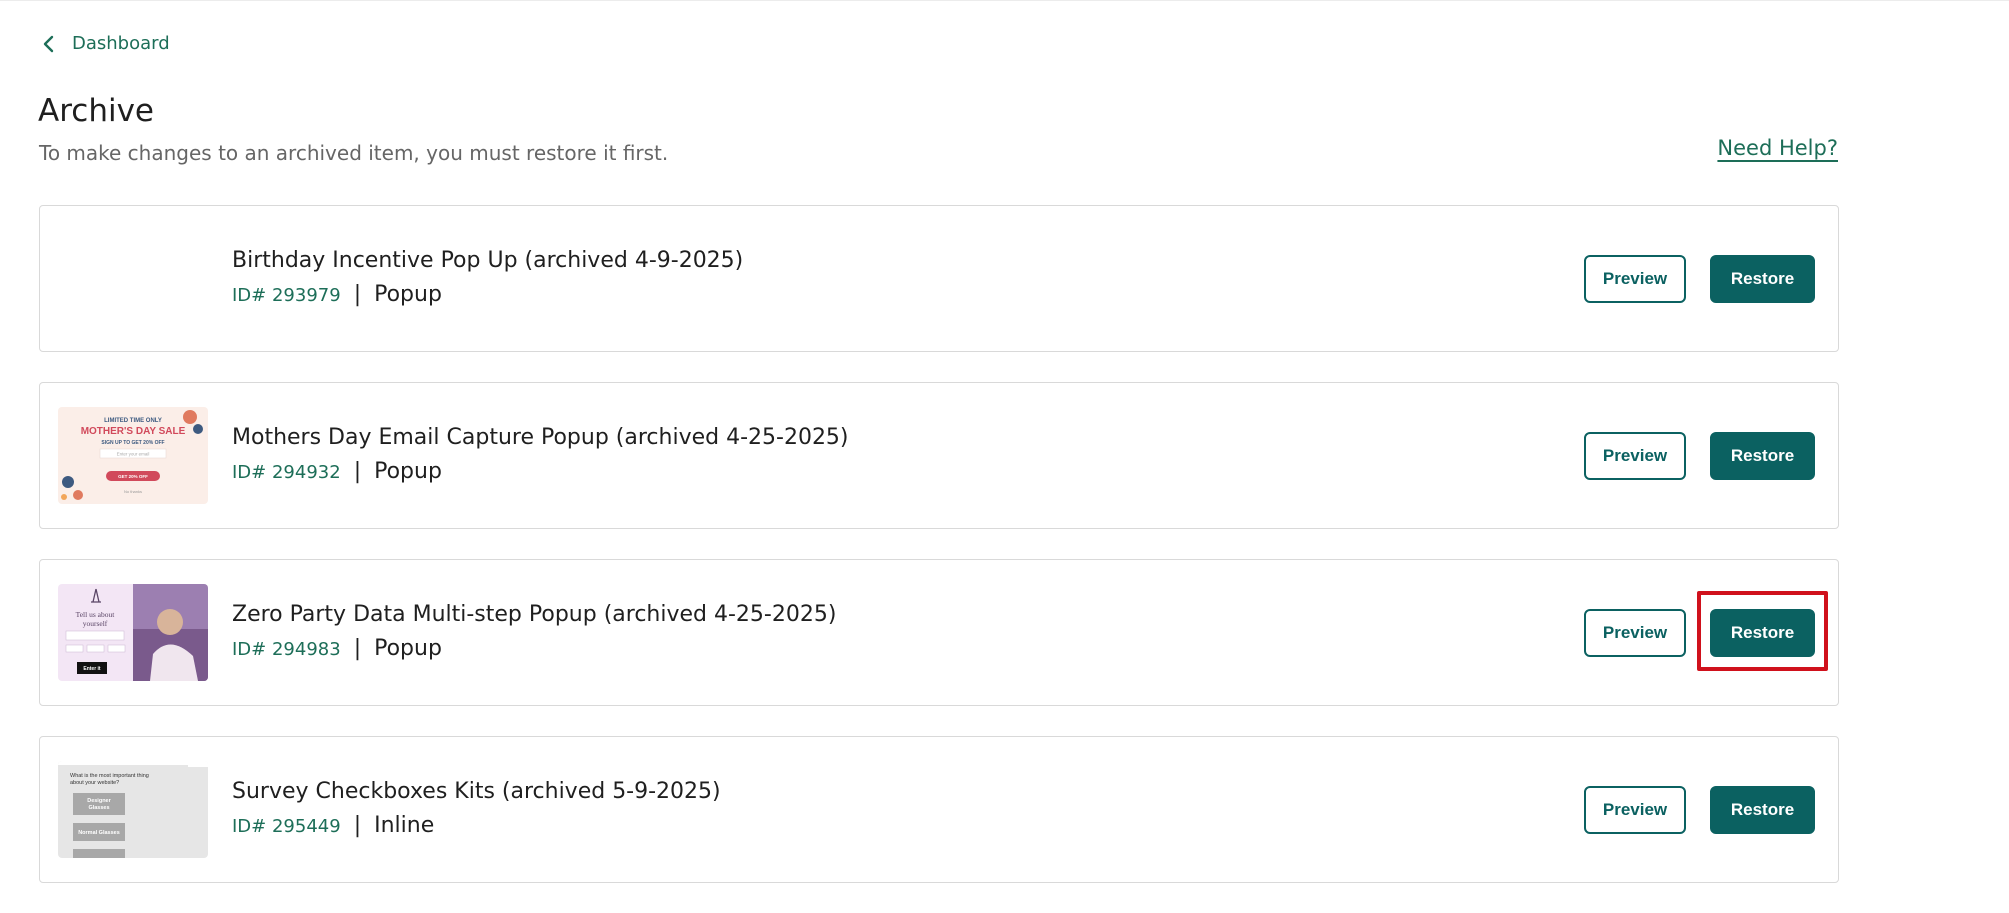 The width and height of the screenshot is (2009, 913). I want to click on item-meta: ID# 294983 | Popup, so click(337, 648).